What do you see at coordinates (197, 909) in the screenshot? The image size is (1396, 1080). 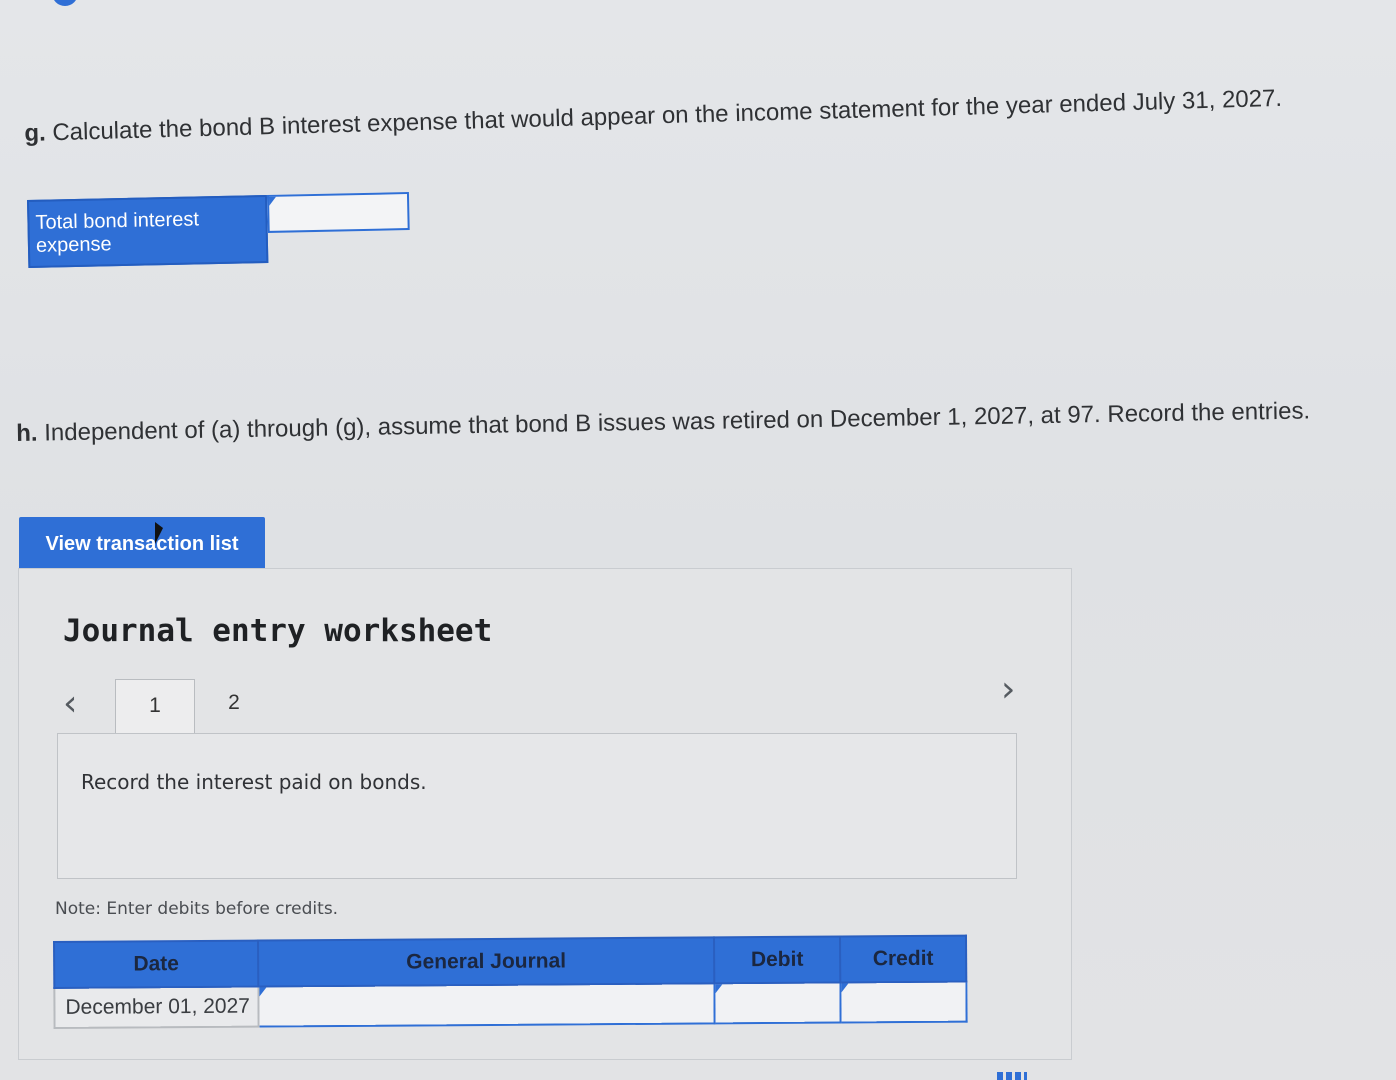 I see `debits-note: Note: Enter debits before credits.` at bounding box center [197, 909].